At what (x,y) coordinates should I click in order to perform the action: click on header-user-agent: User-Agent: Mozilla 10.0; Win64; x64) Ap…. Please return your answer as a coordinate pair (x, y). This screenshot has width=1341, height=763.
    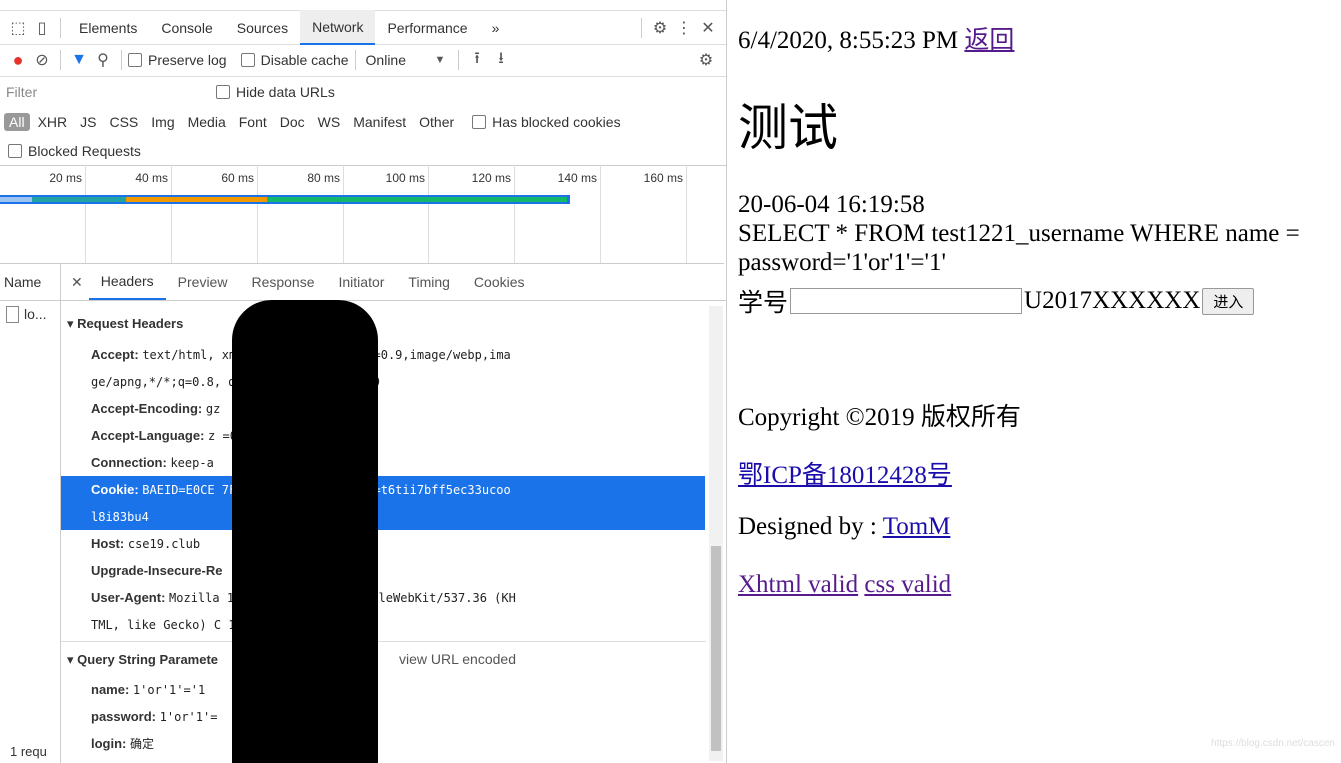
    Looking at the image, I should click on (401, 597).